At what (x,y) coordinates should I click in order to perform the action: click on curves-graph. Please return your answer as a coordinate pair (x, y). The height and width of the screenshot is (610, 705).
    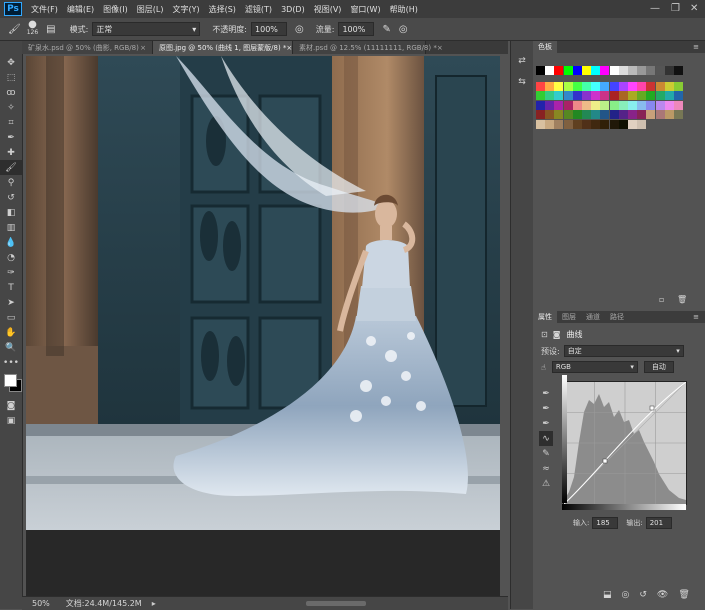
    Looking at the image, I should click on (625, 443).